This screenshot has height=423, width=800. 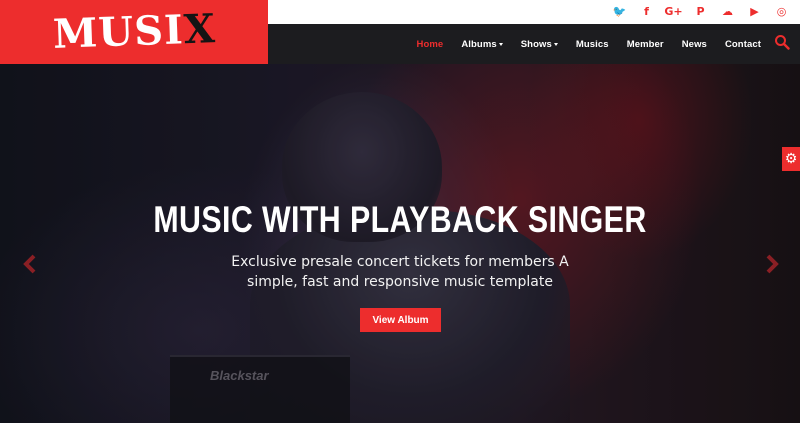 I want to click on nav-item-news: News, so click(x=694, y=44).